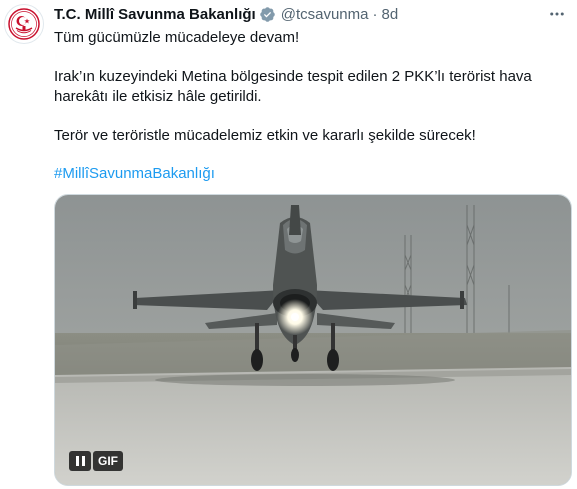  I want to click on ministry-emblem-icon, so click(24, 24).